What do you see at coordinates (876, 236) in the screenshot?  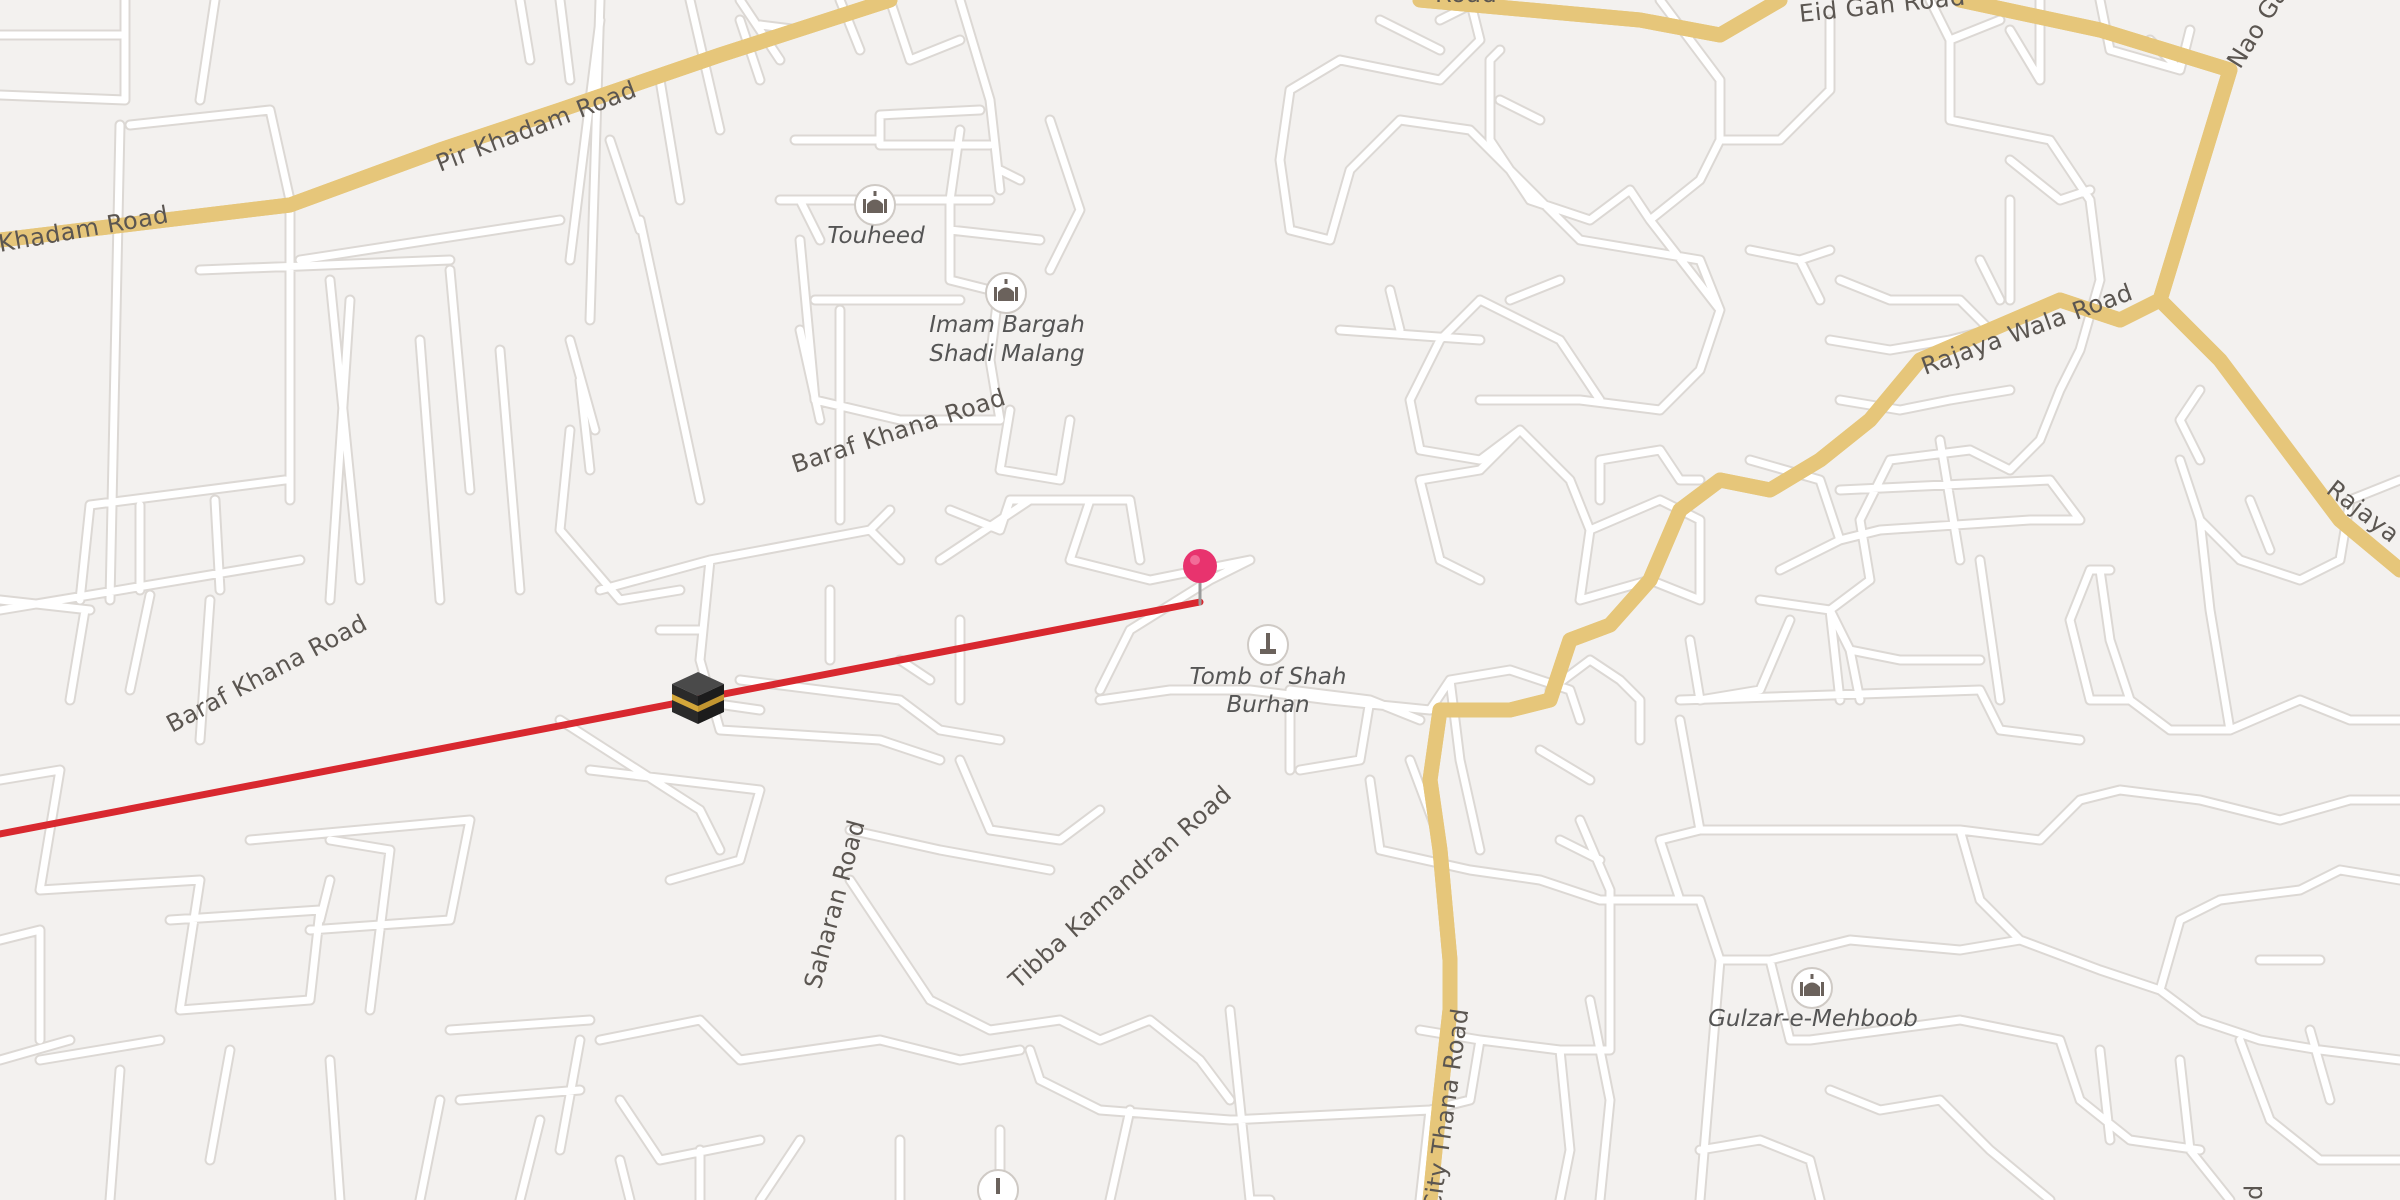 I see `poi-label-touheed: Touheed` at bounding box center [876, 236].